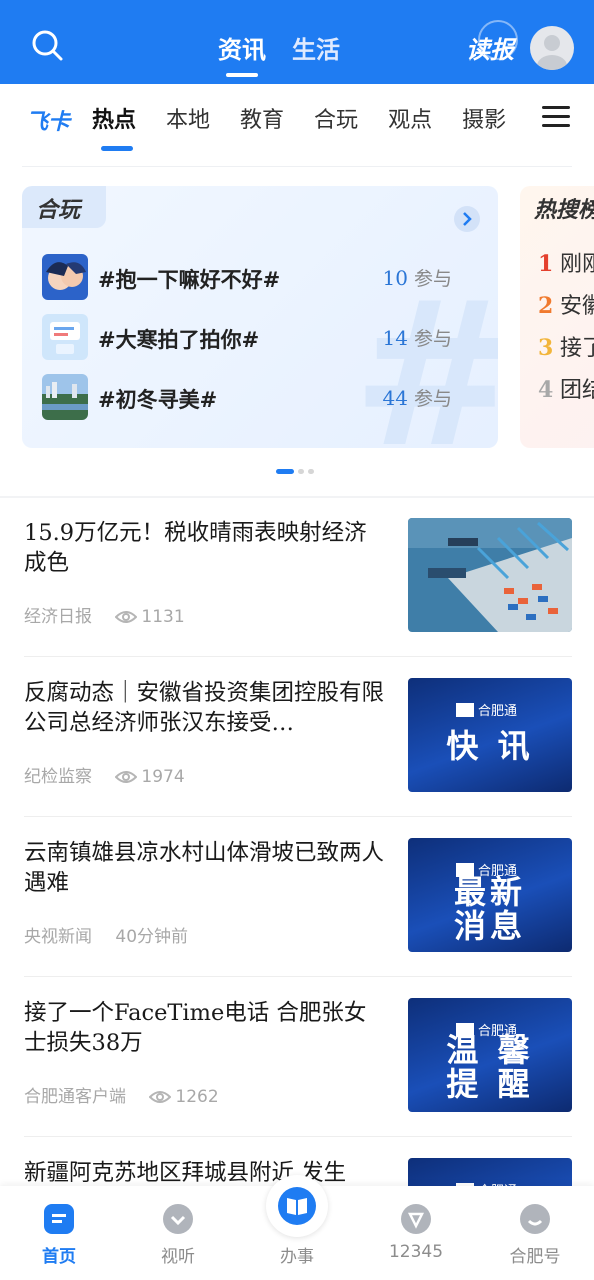  I want to click on card-big-text: 提 醒, so click(490, 1084).